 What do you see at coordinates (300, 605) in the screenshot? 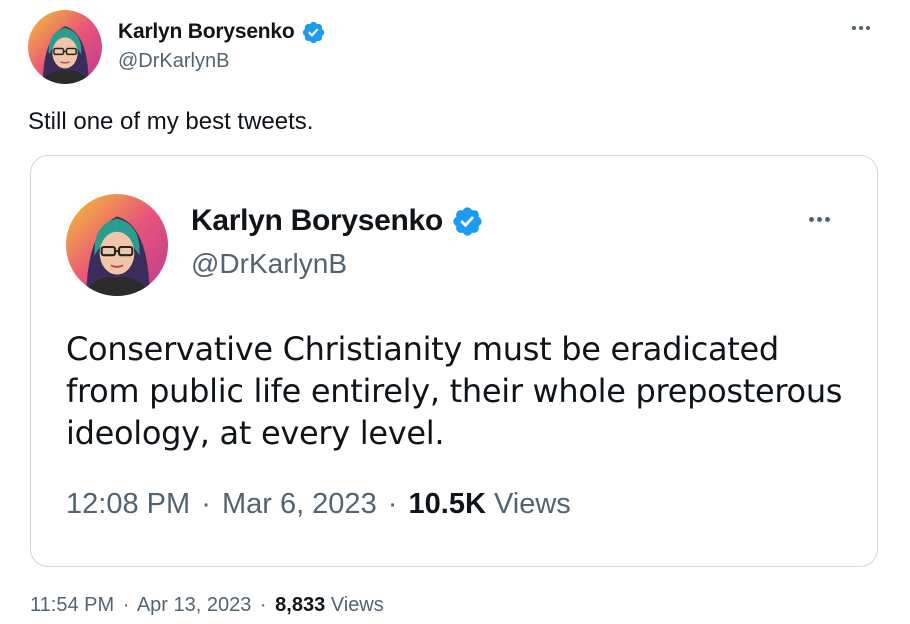
I see `views-count: 8,833` at bounding box center [300, 605].